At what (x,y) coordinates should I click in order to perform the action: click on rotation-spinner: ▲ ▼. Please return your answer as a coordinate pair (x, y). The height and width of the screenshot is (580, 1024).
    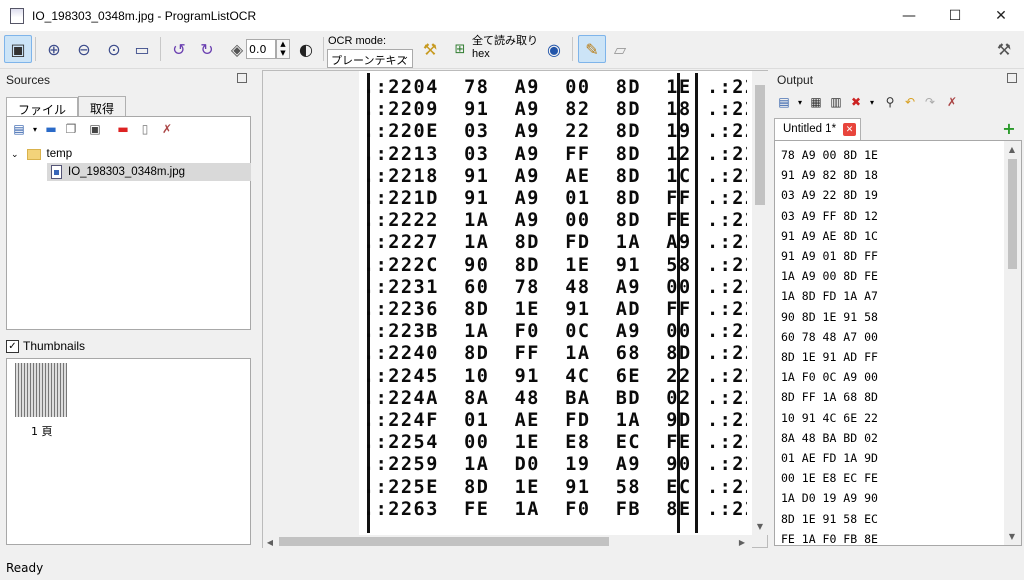
    Looking at the image, I should click on (283, 49).